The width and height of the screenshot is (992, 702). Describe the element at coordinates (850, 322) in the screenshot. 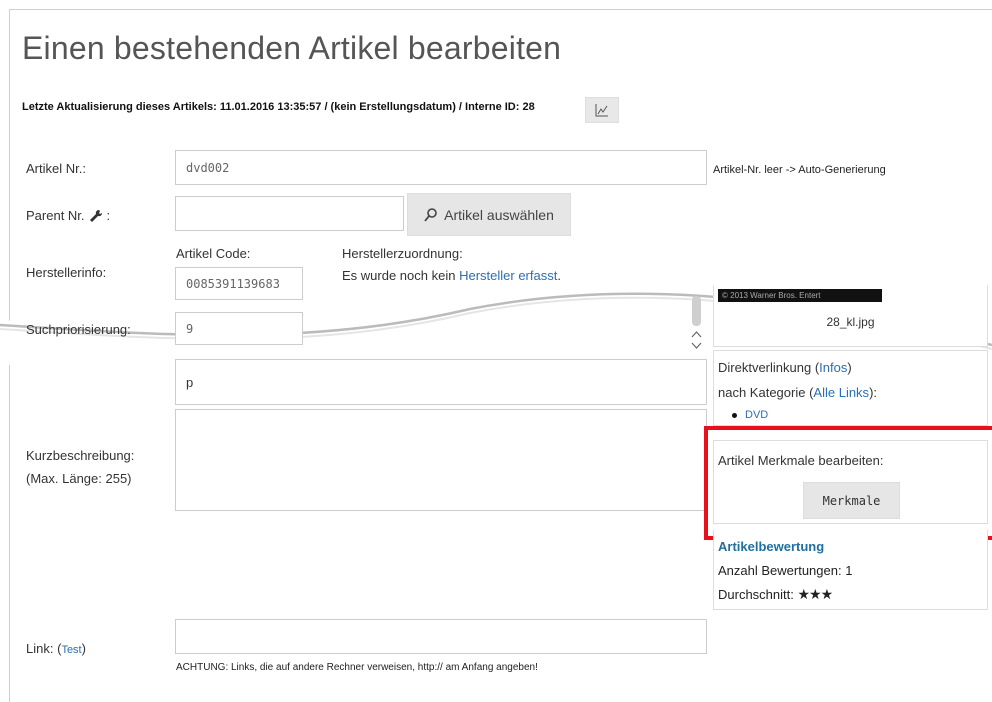

I see `image-filename: 28_kl.jpg` at that location.